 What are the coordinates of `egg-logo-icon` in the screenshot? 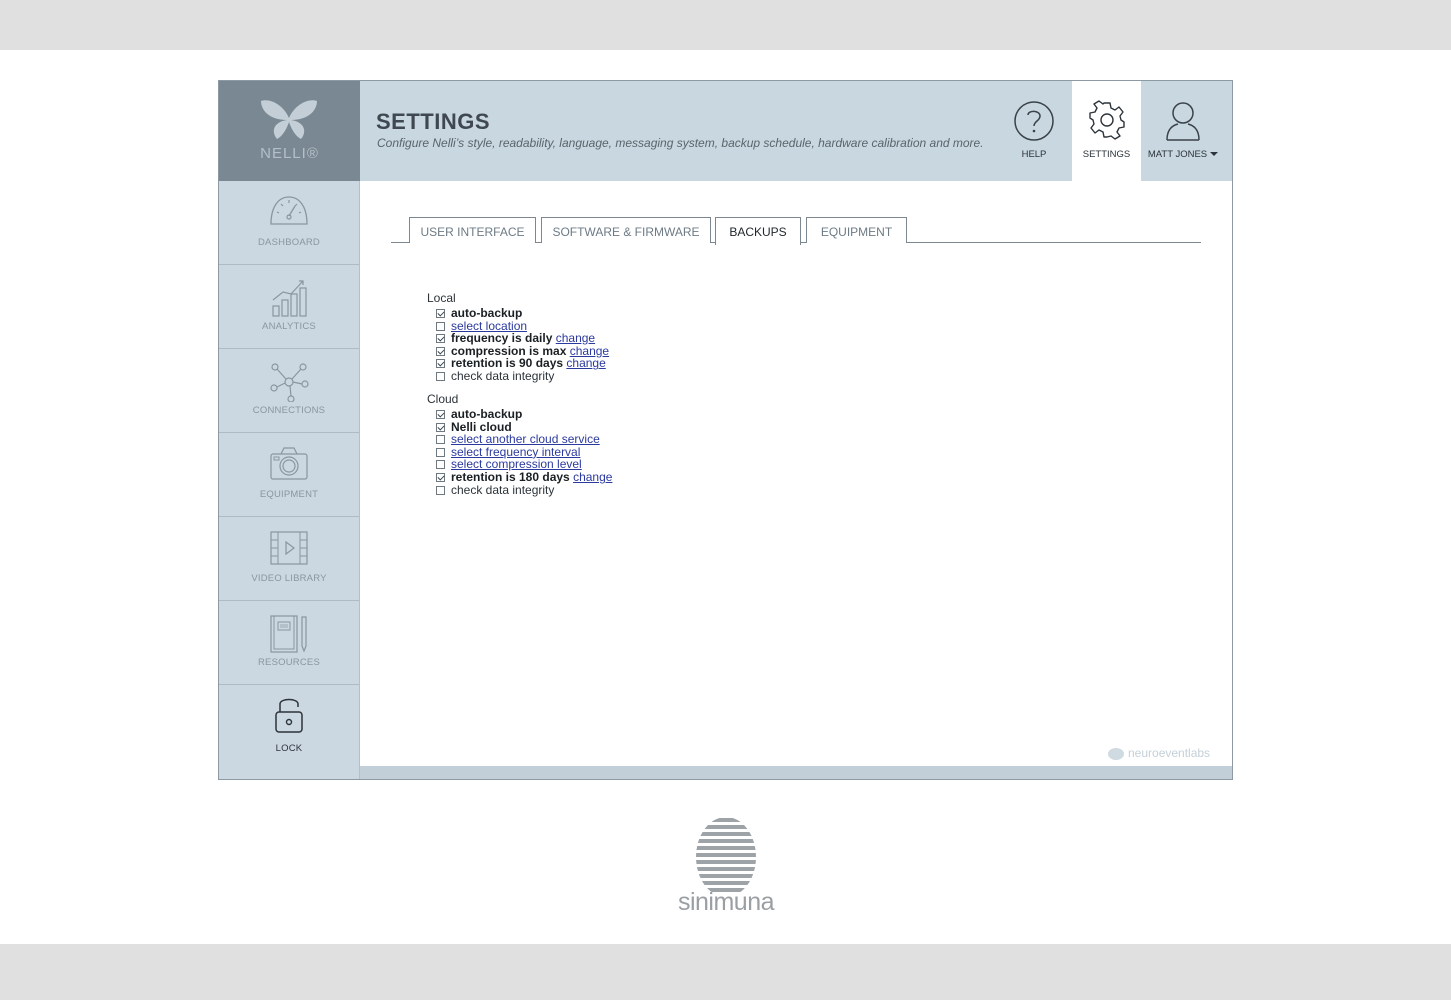 It's located at (726, 855).